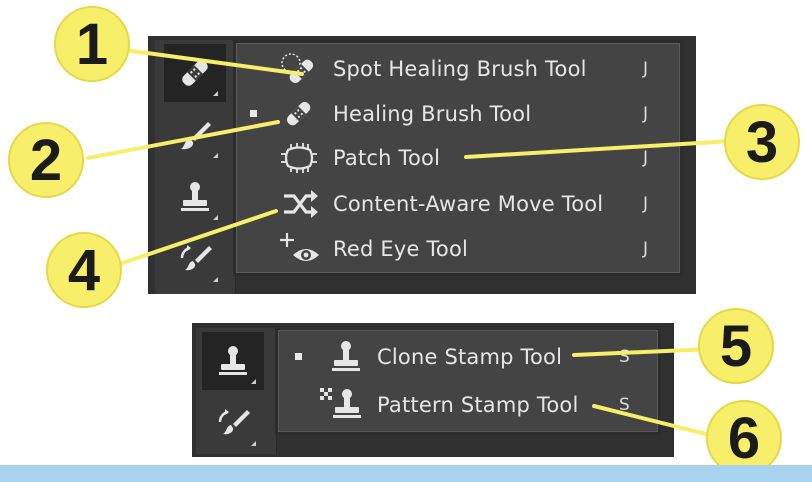 This screenshot has width=812, height=482. I want to click on callout-2: 2, so click(46, 160).